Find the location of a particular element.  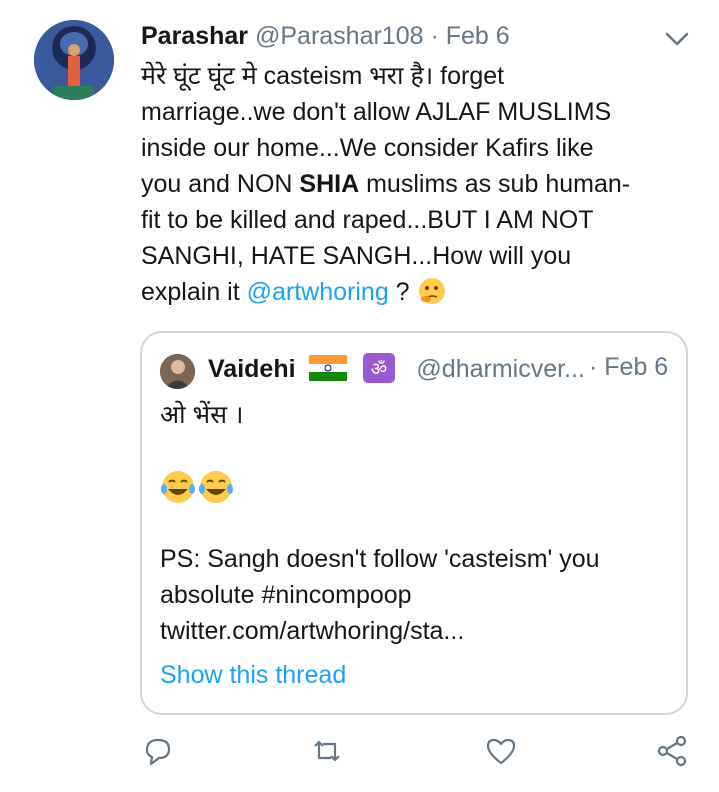

tweet-text-part: muslims as sub human- is located at coordinates (495, 184).